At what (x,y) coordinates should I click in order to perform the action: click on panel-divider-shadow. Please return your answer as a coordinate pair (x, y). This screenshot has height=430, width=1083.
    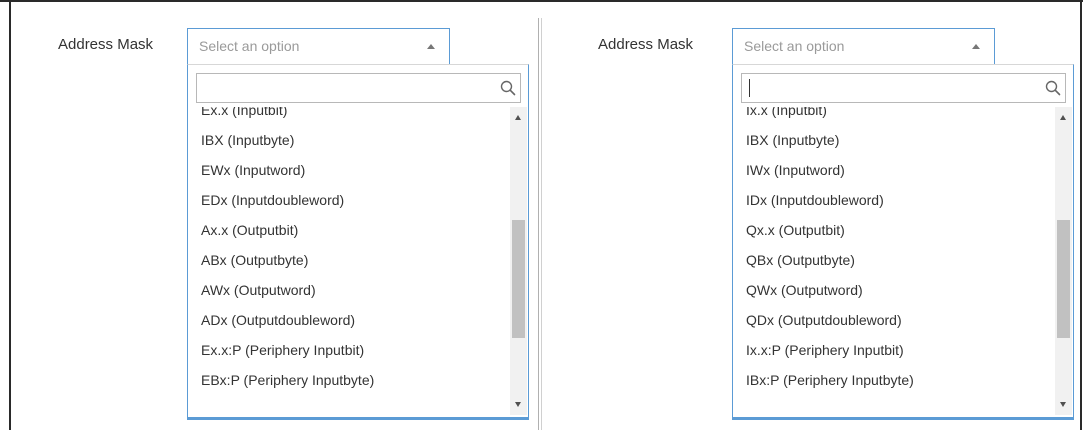
    Looking at the image, I should click on (541, 224).